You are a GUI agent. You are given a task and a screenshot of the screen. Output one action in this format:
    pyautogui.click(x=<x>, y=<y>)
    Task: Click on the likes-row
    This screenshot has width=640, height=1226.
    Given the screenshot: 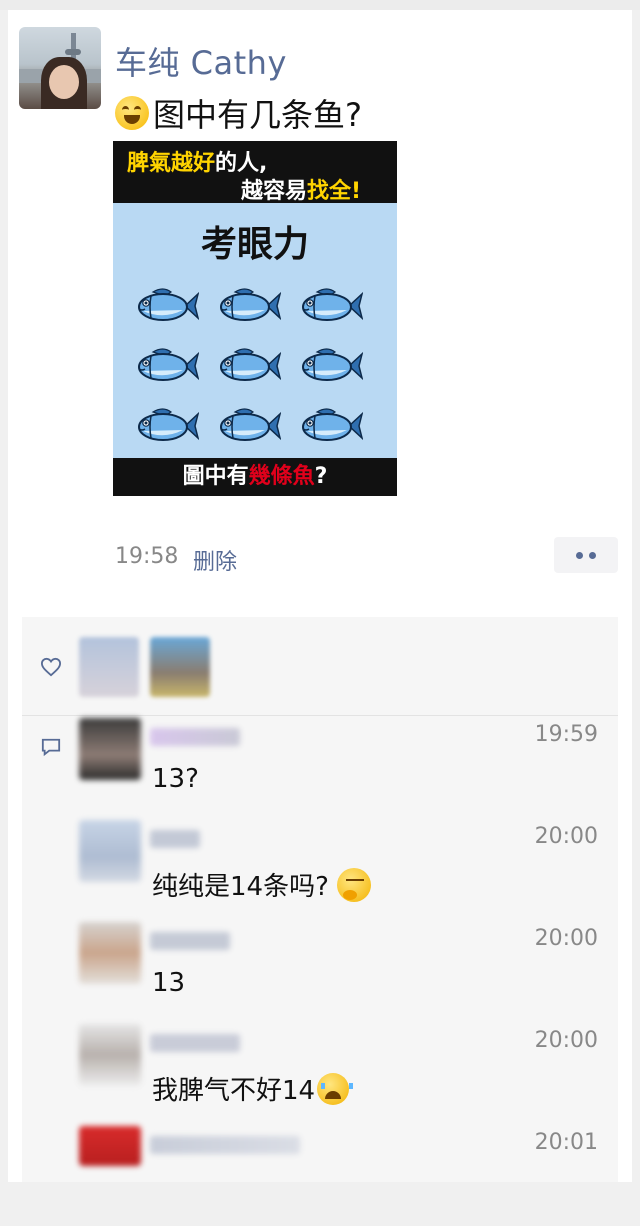 What is the action you would take?
    pyautogui.click(x=320, y=662)
    